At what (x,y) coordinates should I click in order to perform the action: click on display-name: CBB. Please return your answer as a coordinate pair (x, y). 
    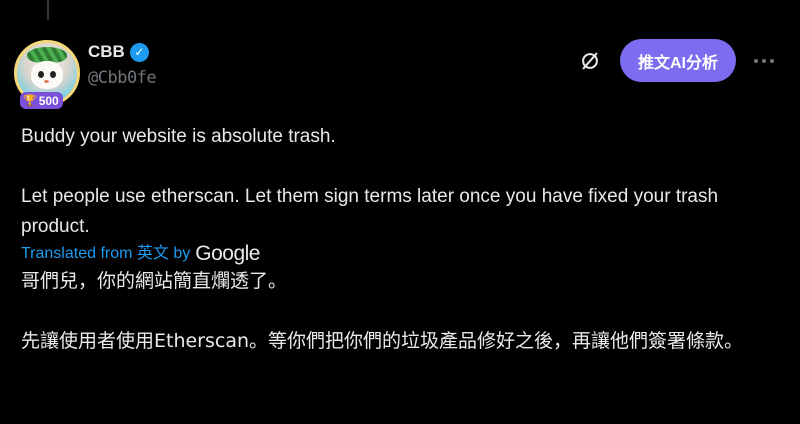
    Looking at the image, I should click on (106, 52).